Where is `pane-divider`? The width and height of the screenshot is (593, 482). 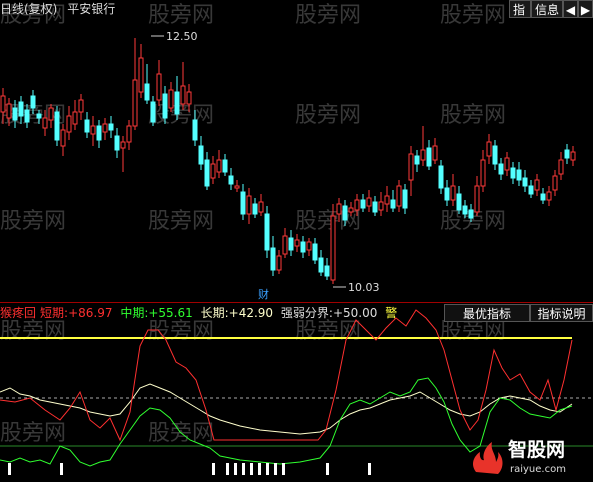 pane-divider is located at coordinates (296, 302).